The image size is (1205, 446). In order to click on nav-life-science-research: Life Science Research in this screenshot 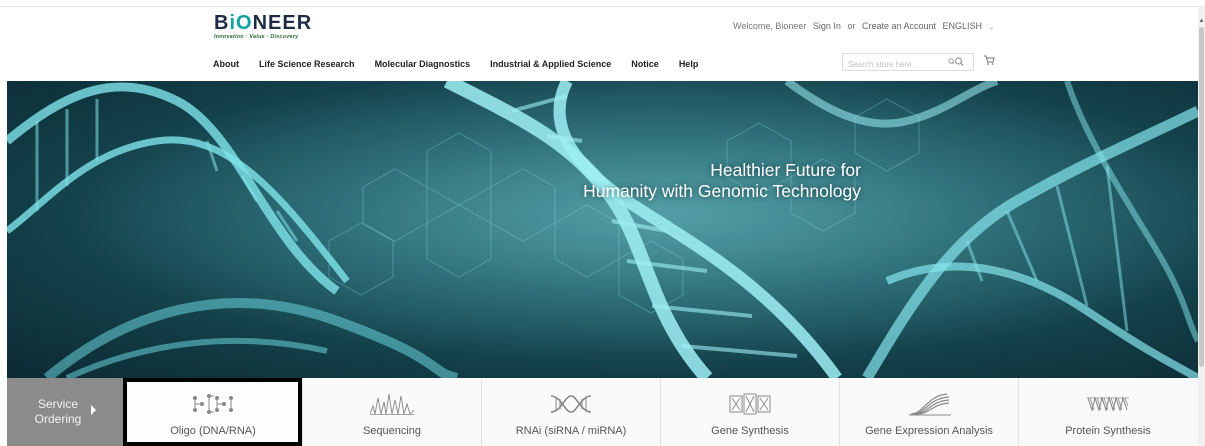, I will do `click(307, 64)`.